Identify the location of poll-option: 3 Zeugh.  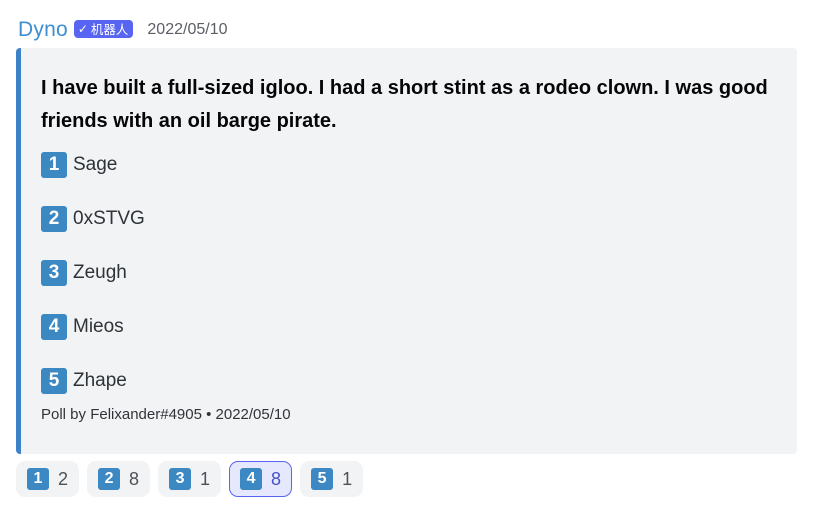
(84, 273).